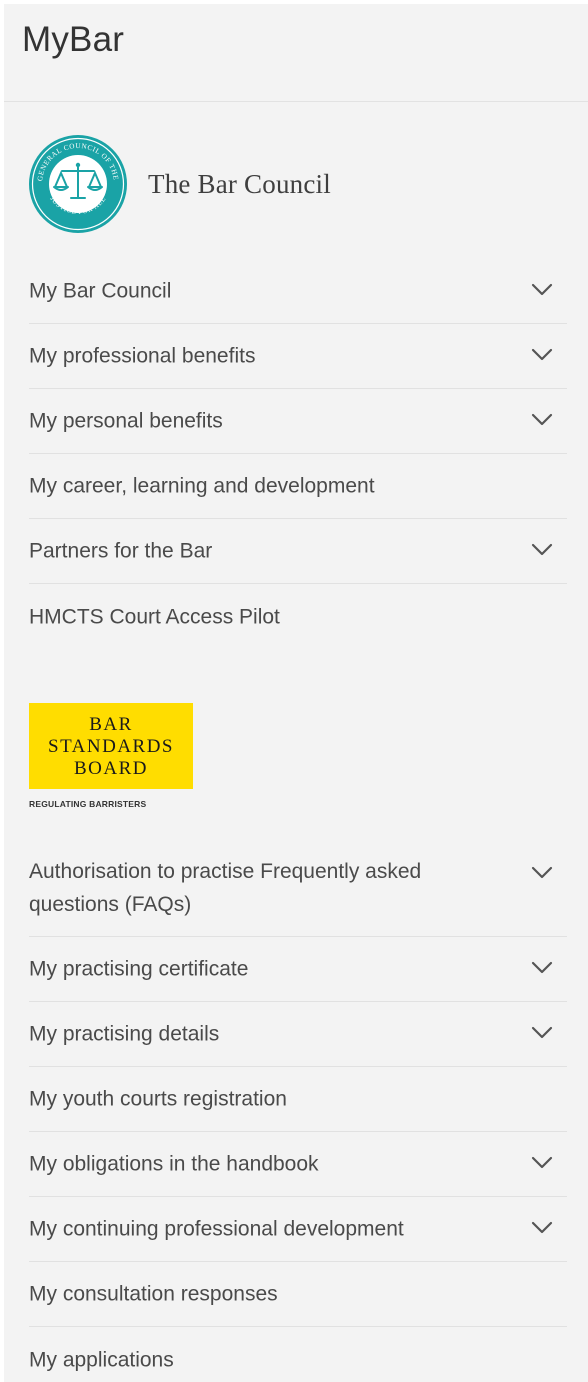 This screenshot has height=1382, width=588. I want to click on menu-item-label: My continuing professional development, so click(216, 1229).